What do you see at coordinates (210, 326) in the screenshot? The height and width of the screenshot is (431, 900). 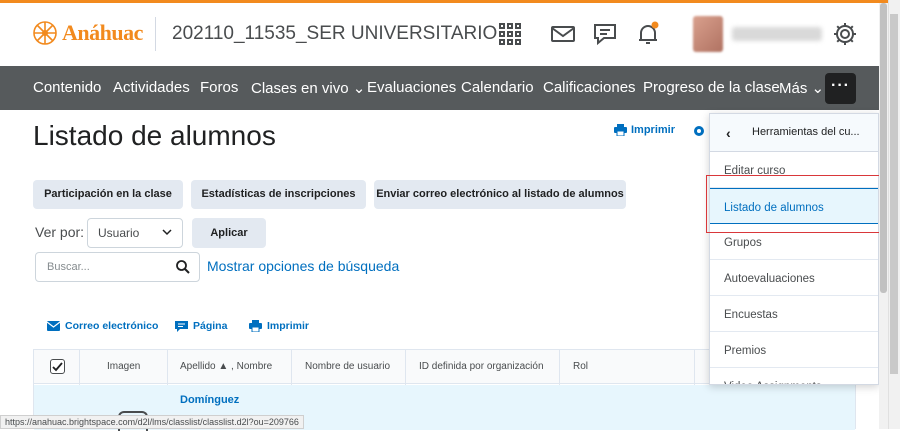 I see `page-action-label: Página` at bounding box center [210, 326].